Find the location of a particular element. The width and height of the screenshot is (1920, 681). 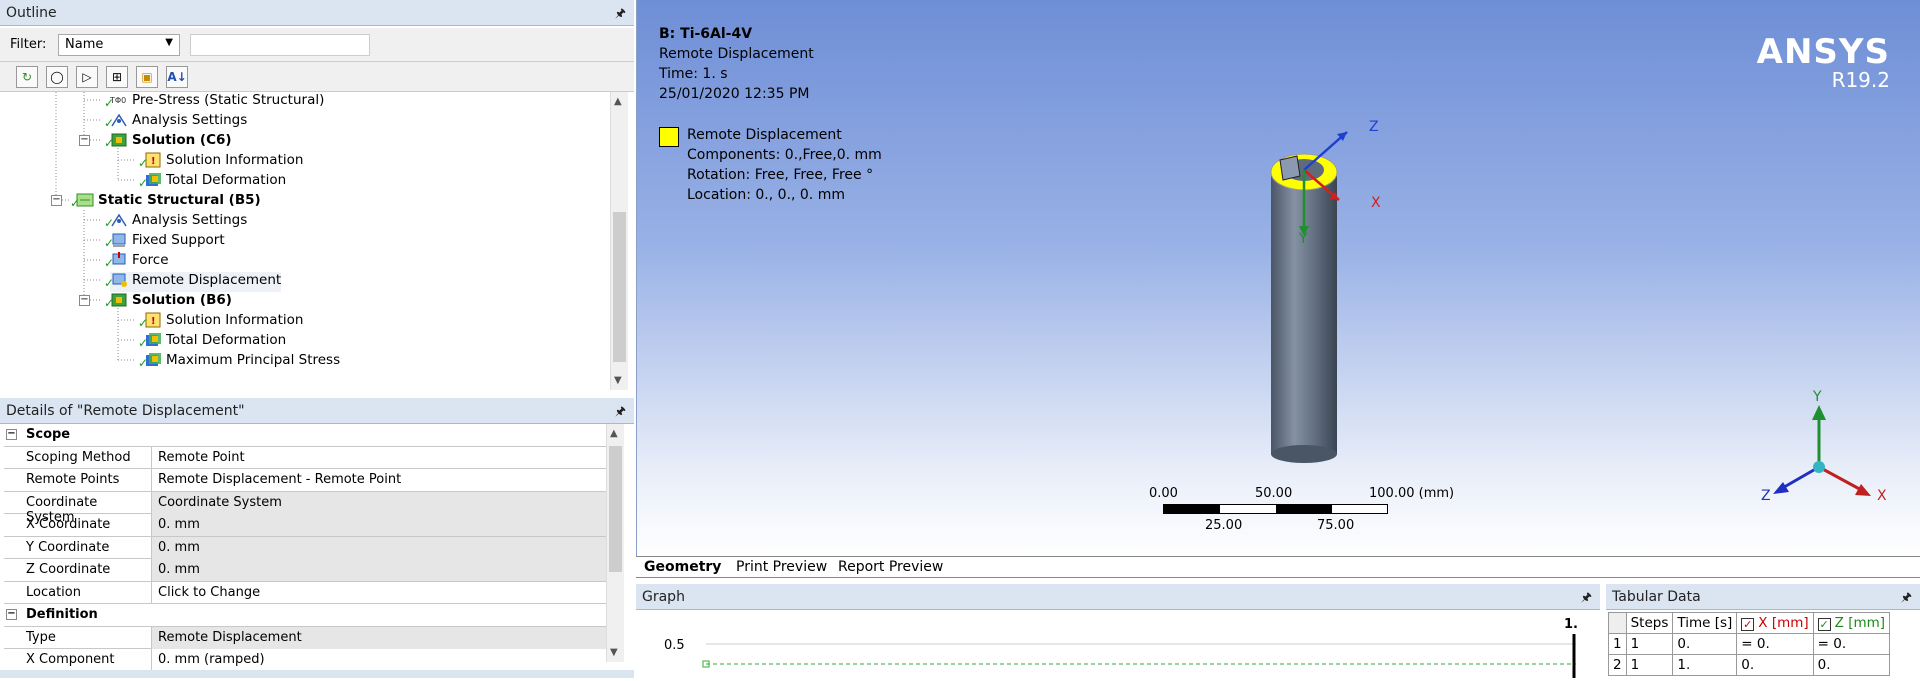

details-row: Scoping Method Remote Point is located at coordinates (305, 457).